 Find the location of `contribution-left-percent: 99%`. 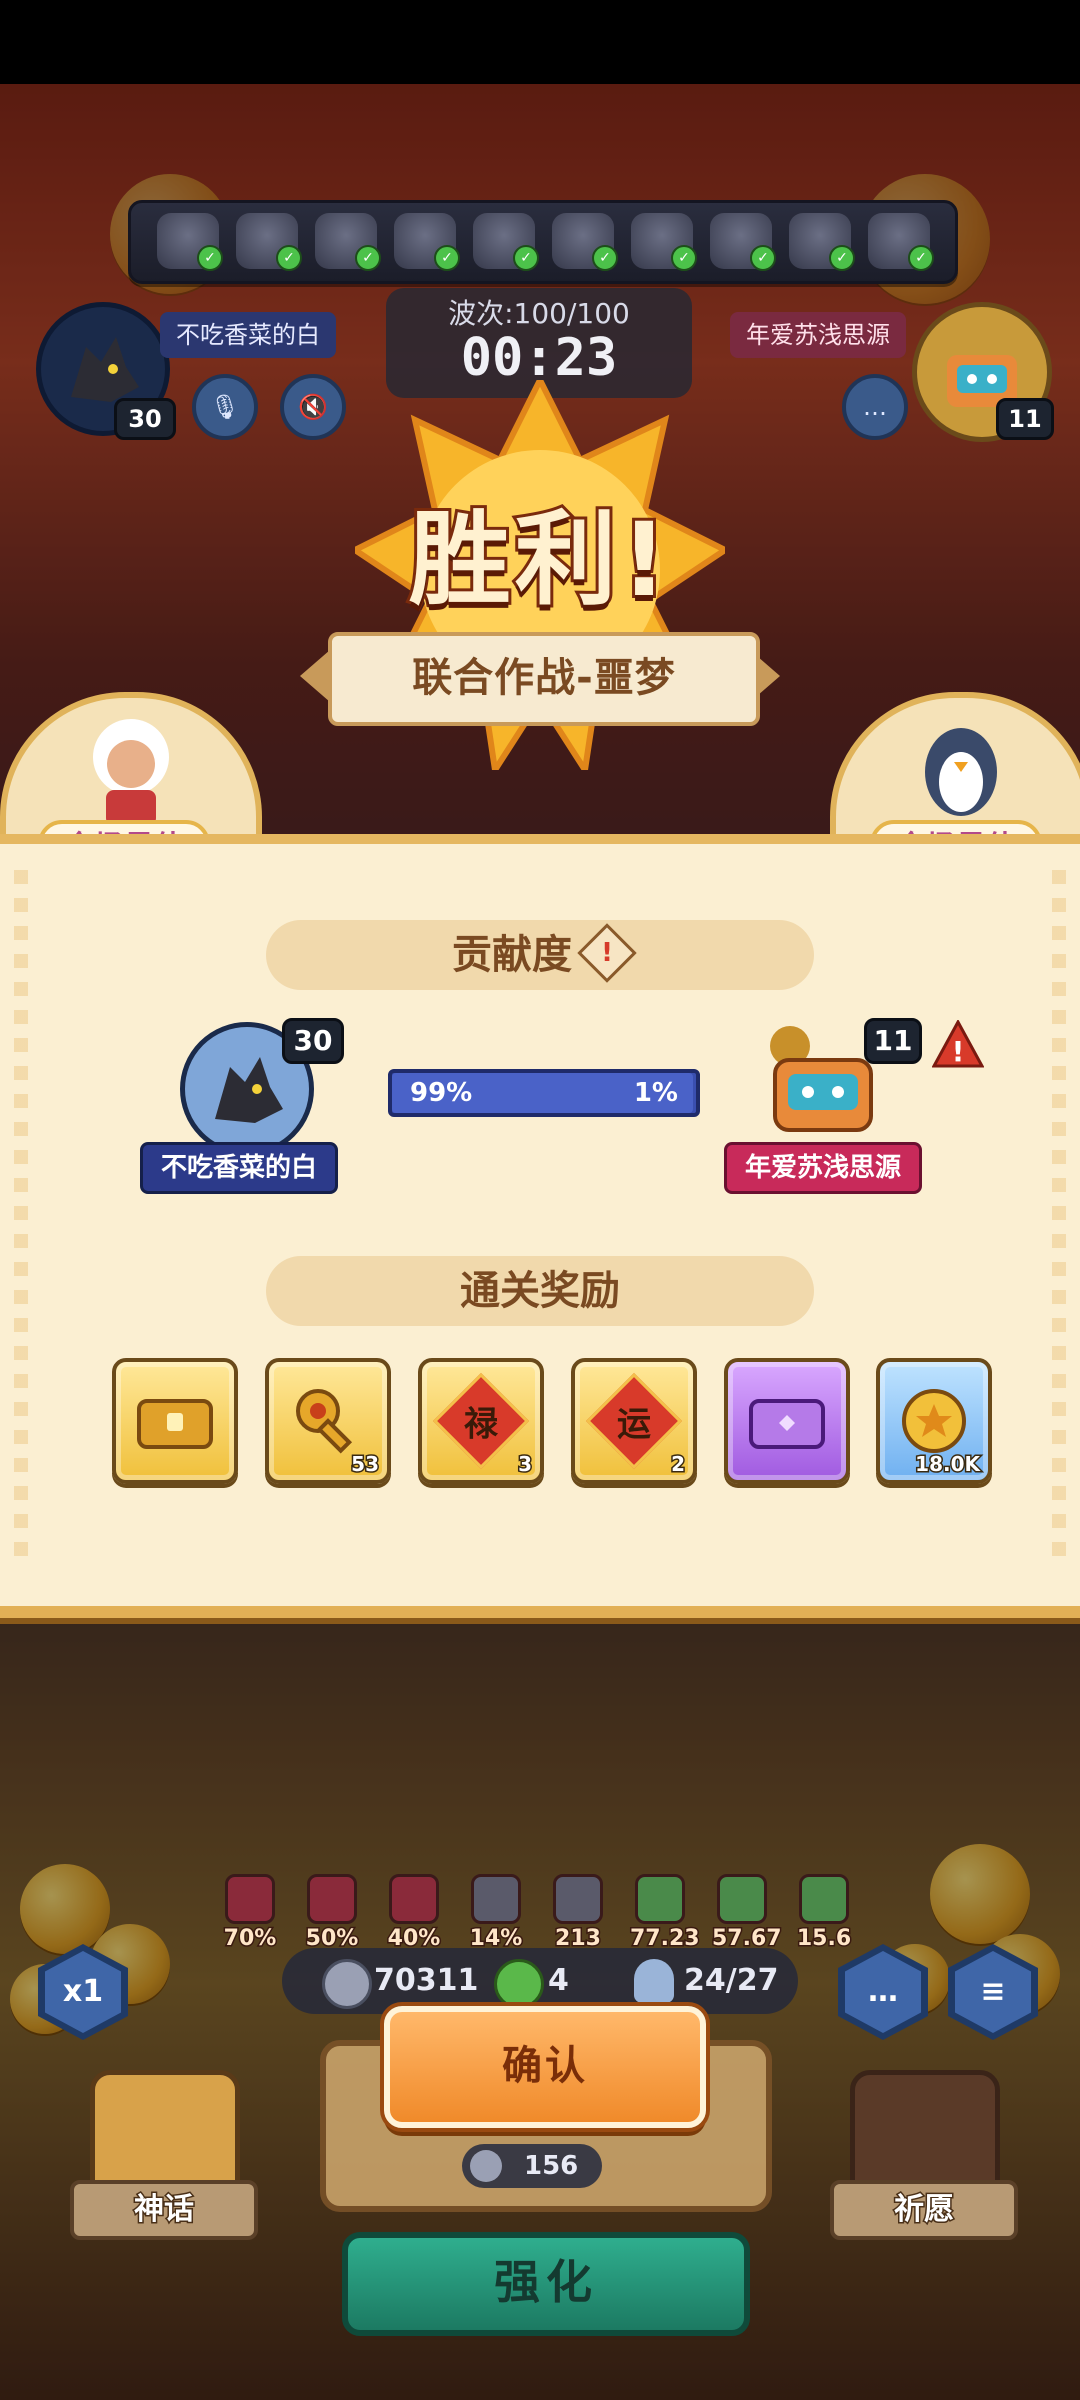

contribution-left-percent: 99% is located at coordinates (441, 1093).